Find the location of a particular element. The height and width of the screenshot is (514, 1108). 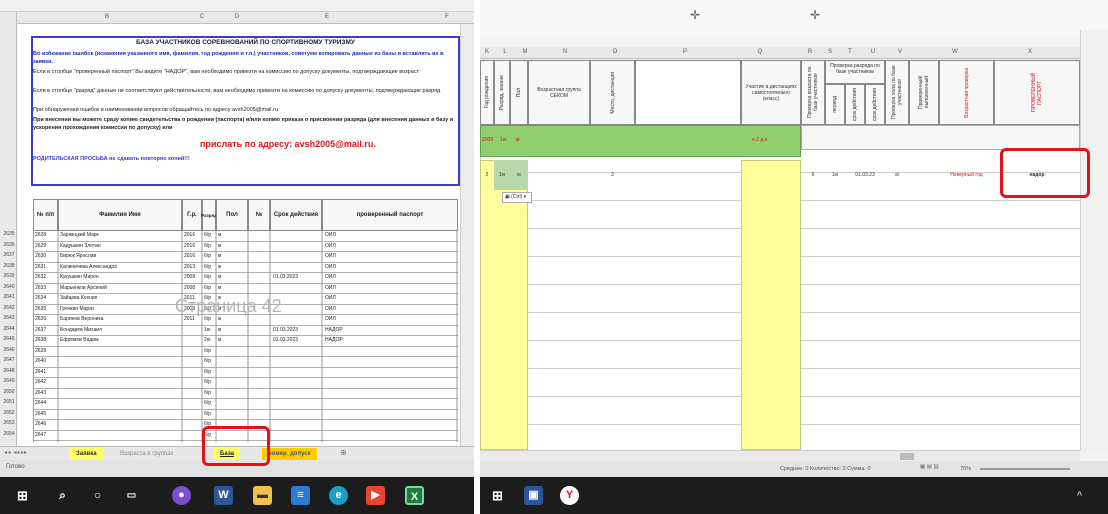

cell-number: 2636 is located at coordinates (40, 319).